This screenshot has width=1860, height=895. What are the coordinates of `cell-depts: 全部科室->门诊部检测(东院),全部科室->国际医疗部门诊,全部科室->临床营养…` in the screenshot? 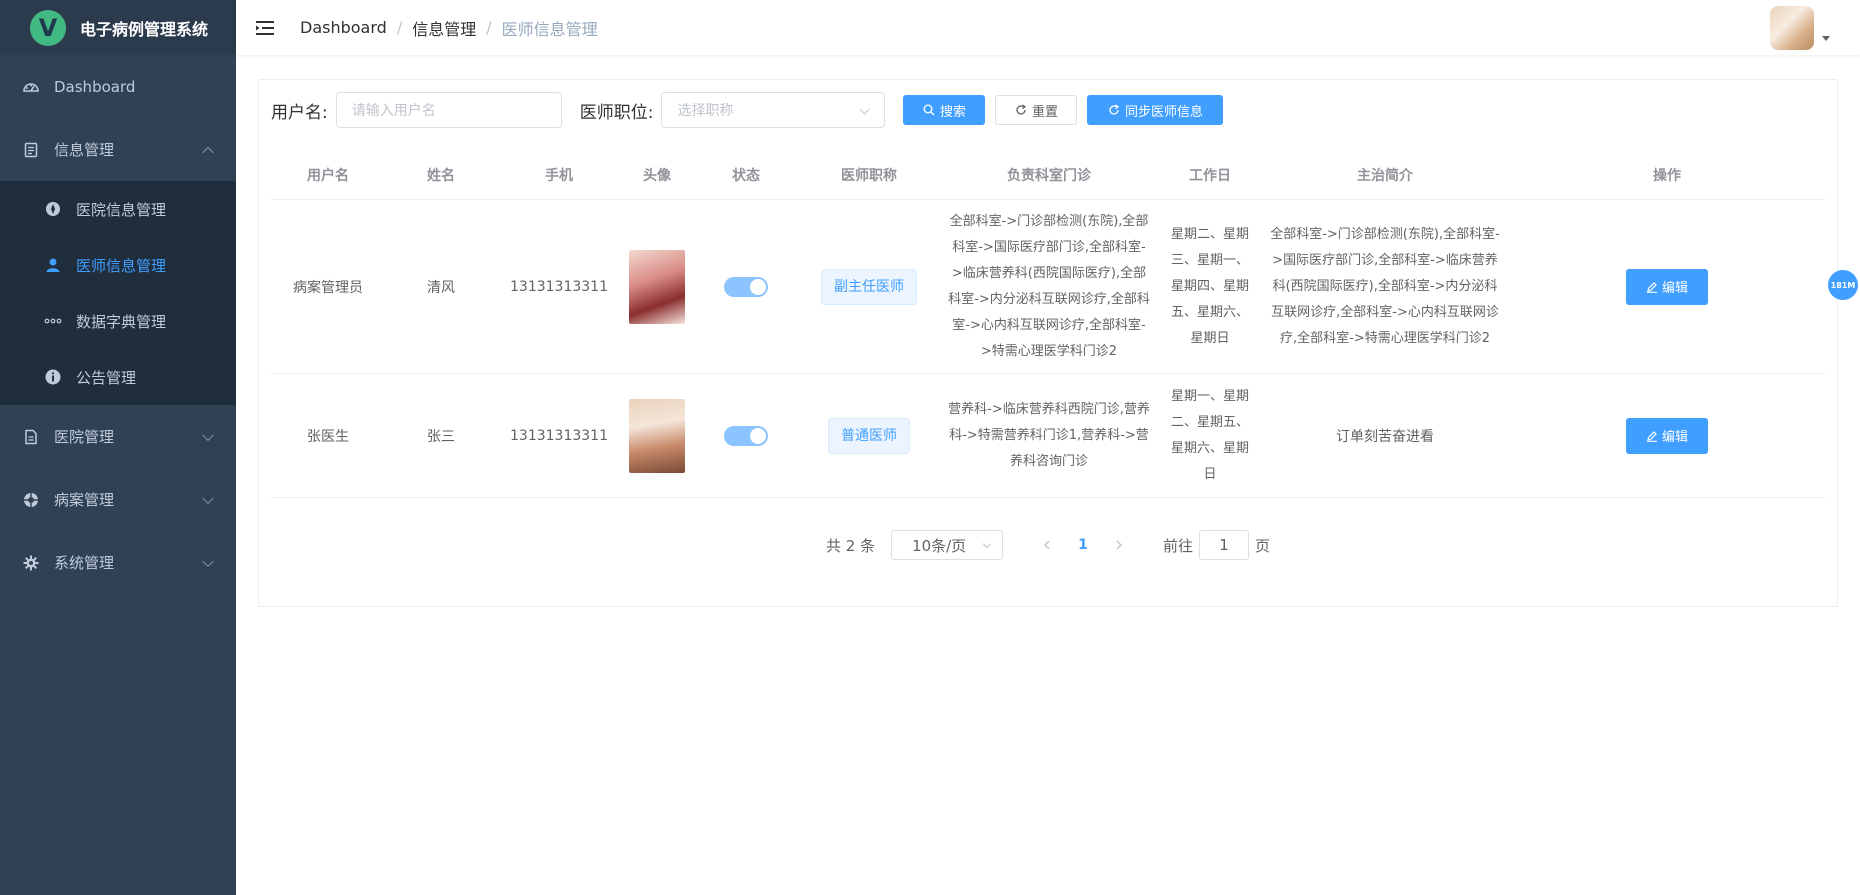 It's located at (1049, 286).